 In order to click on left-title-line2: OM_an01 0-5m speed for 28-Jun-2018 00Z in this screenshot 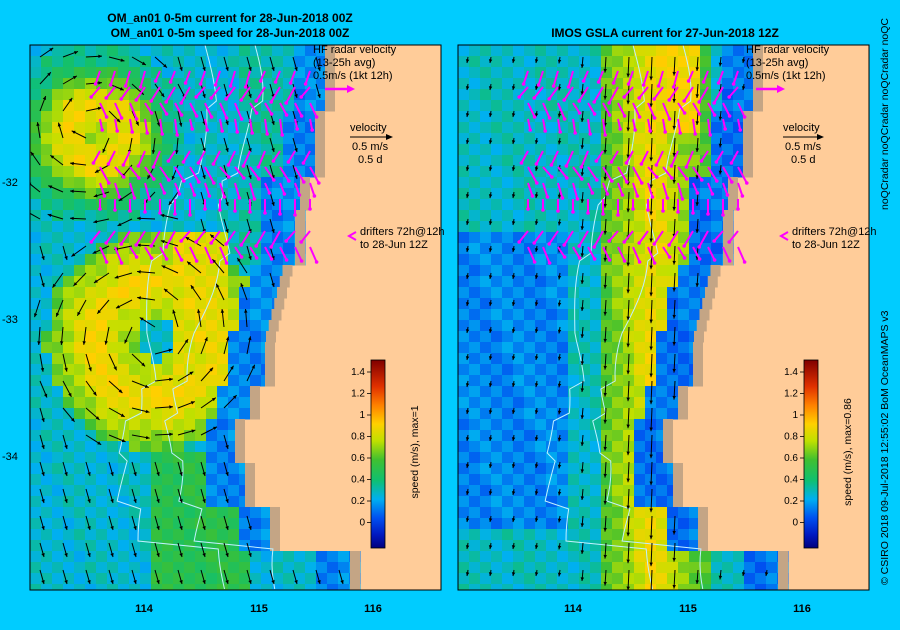, I will do `click(230, 33)`.